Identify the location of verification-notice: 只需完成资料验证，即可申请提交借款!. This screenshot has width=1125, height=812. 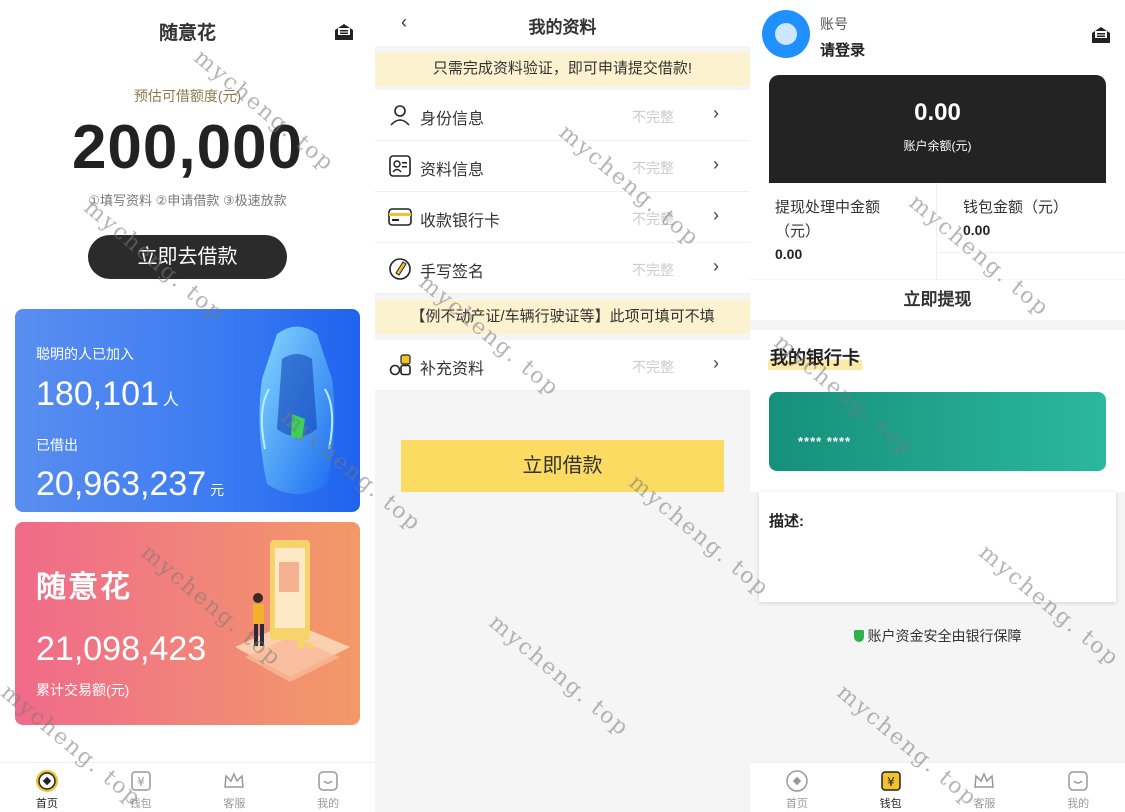
(562, 69).